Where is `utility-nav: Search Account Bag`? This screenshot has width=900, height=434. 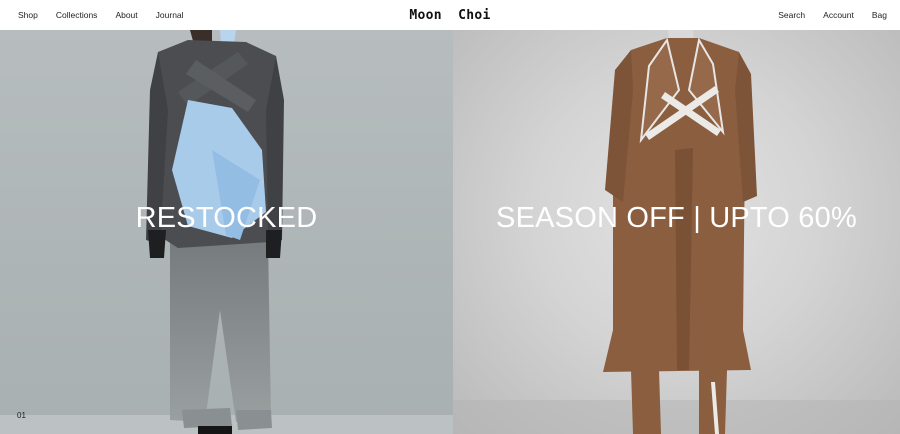
utility-nav: Search Account Bag is located at coordinates (823, 15).